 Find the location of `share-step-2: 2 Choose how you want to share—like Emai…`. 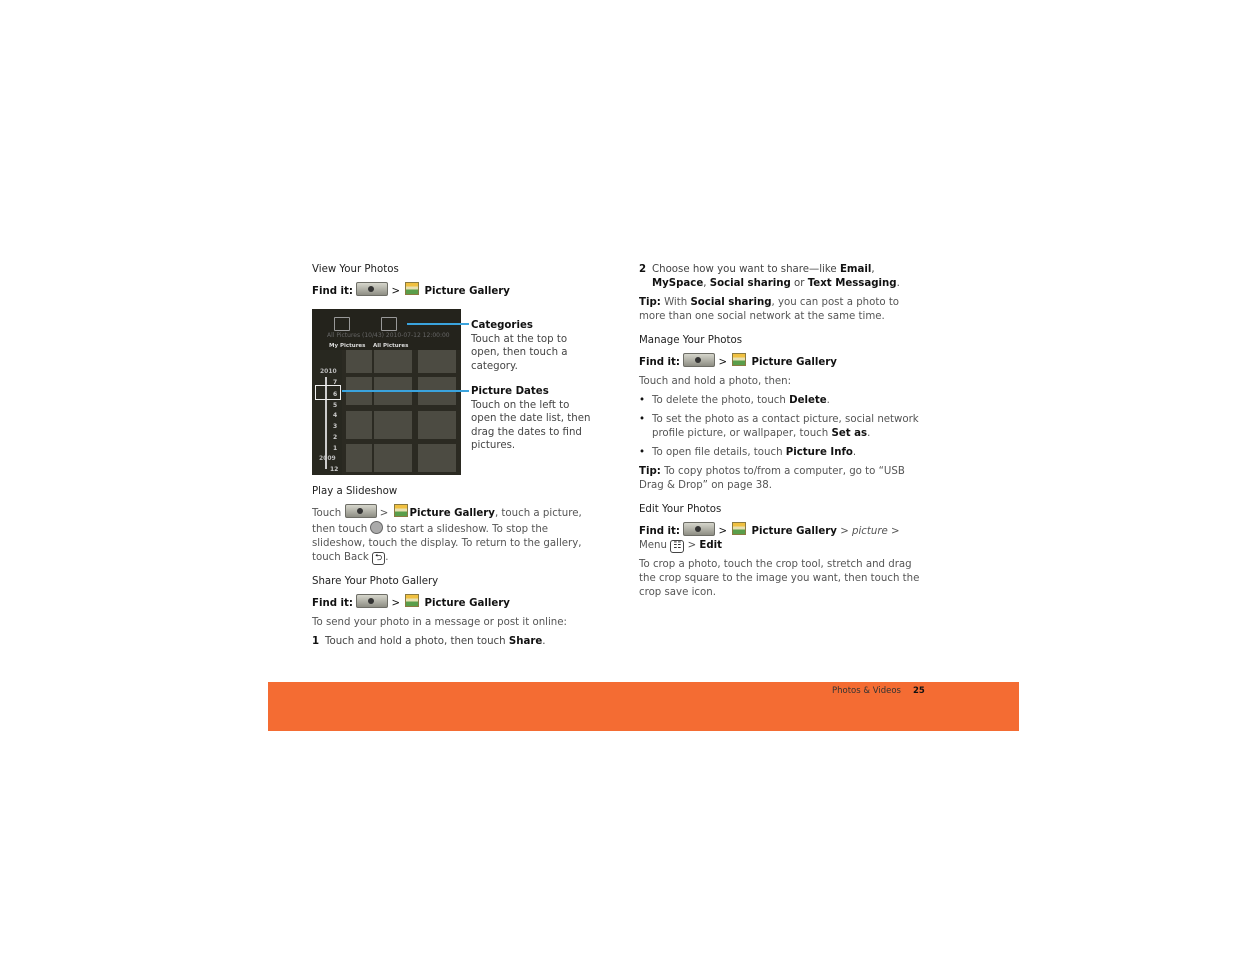

share-step-2: 2 Choose how you want to share—like Emai… is located at coordinates (769, 276).